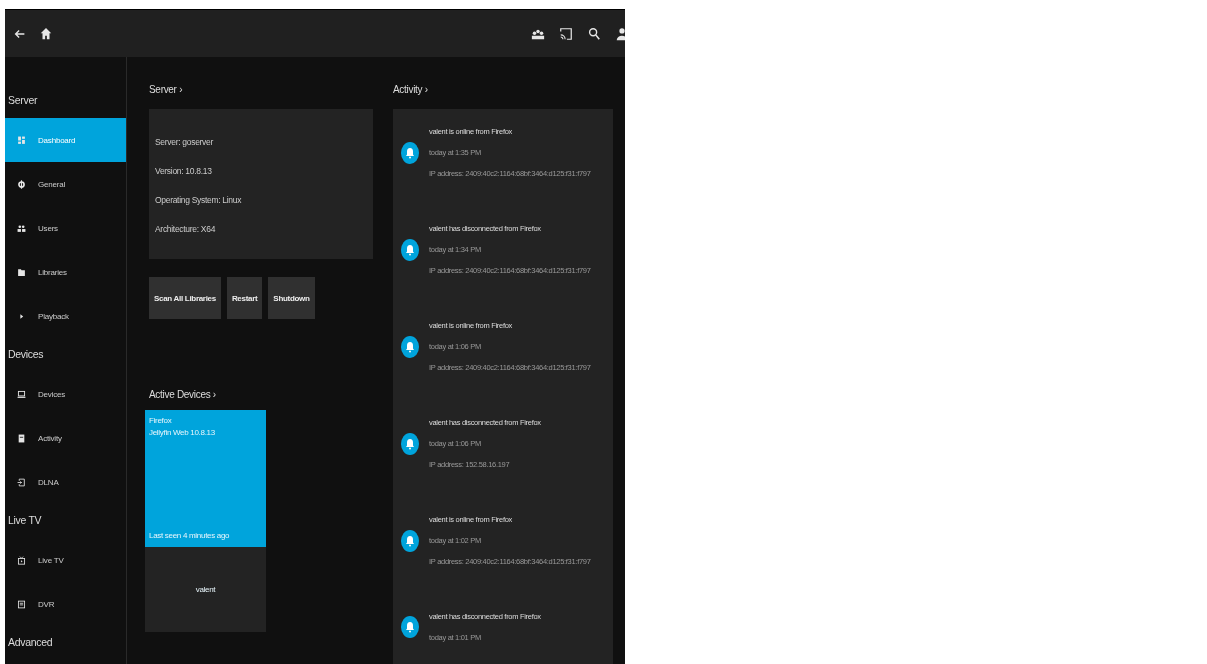 The width and height of the screenshot is (1207, 664). What do you see at coordinates (52, 394) in the screenshot?
I see `item-label: Devices` at bounding box center [52, 394].